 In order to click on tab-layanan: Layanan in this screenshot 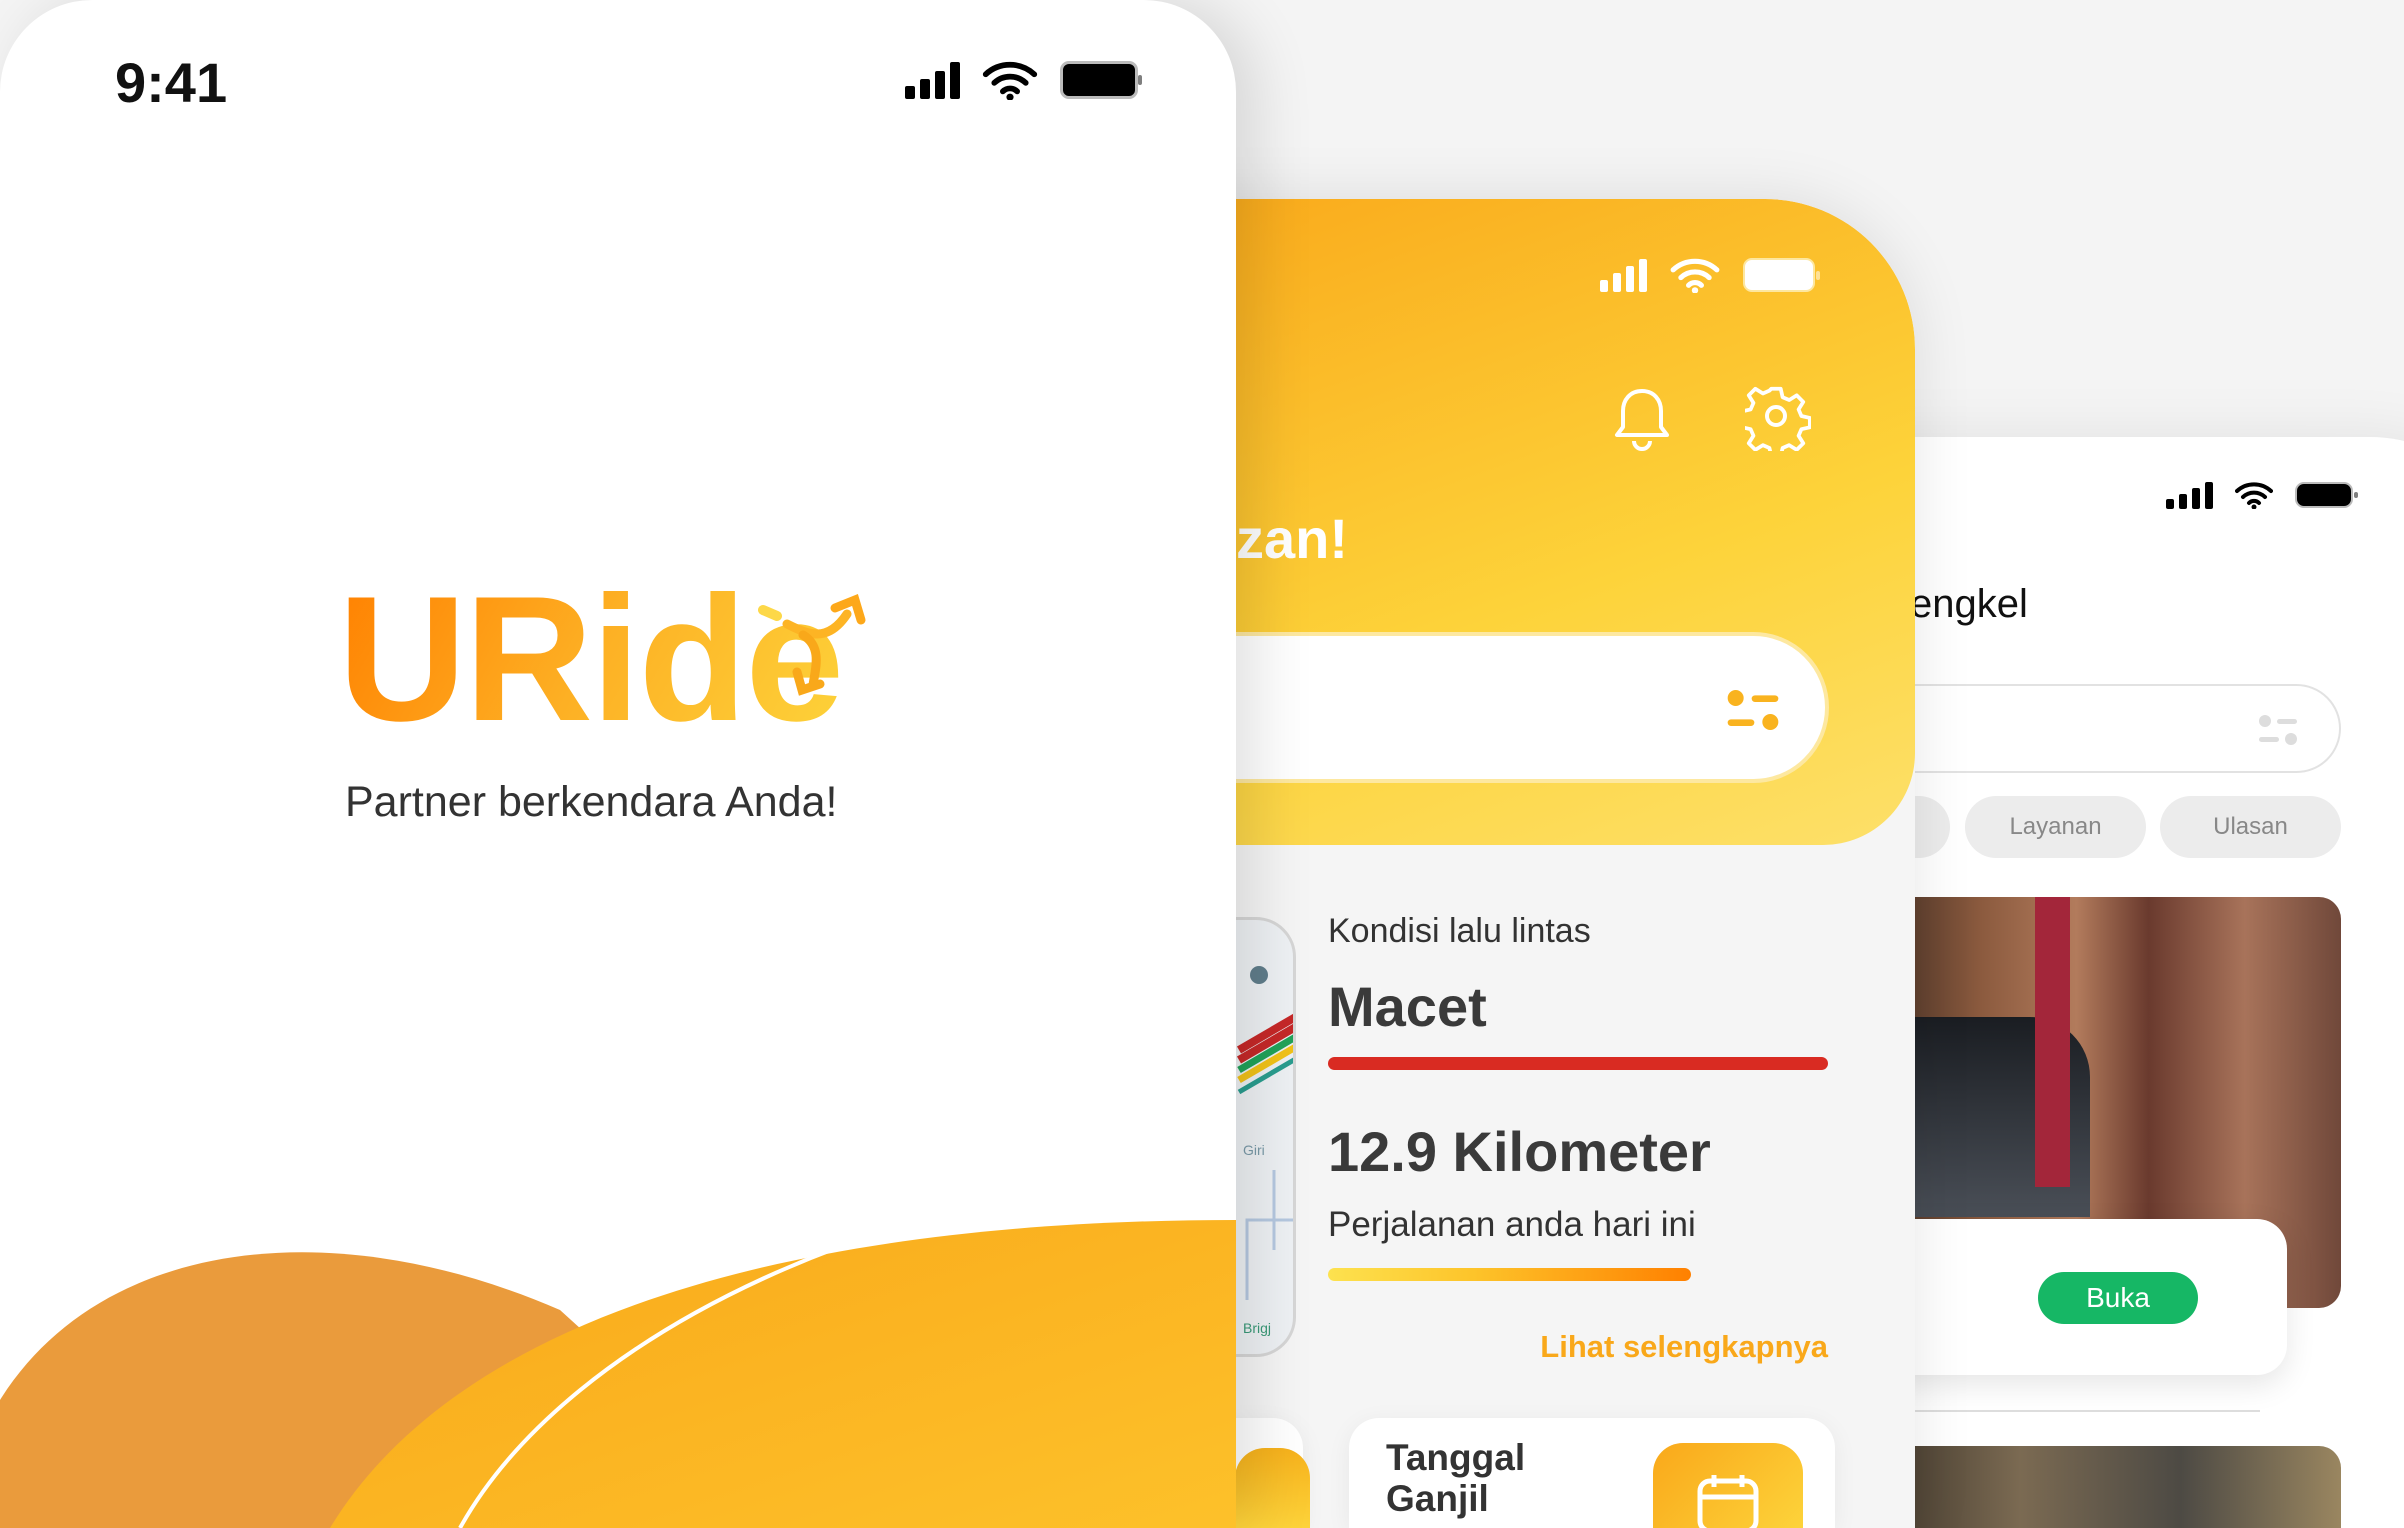, I will do `click(2055, 827)`.